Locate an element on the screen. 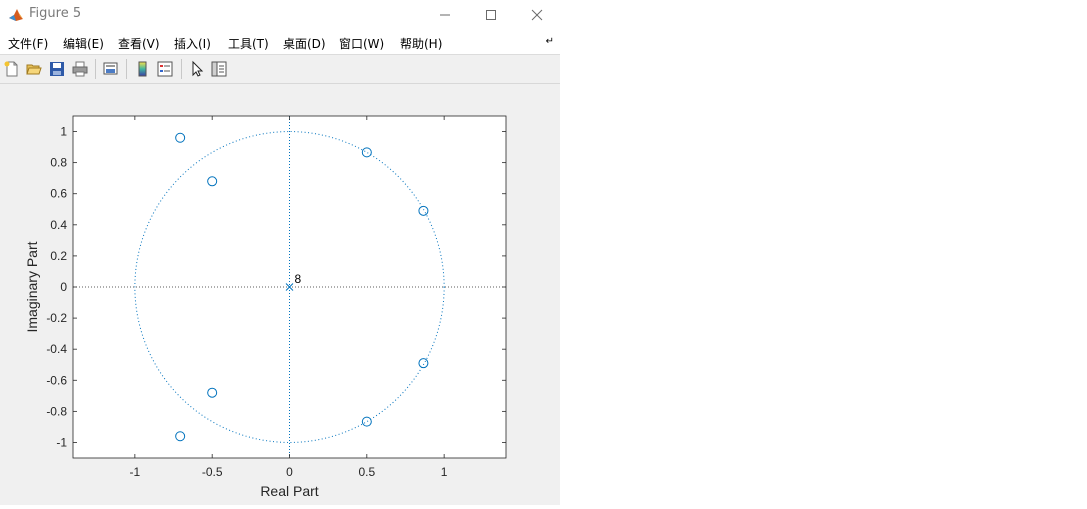  y-axis-label: Imaginary Part is located at coordinates (32, 286).